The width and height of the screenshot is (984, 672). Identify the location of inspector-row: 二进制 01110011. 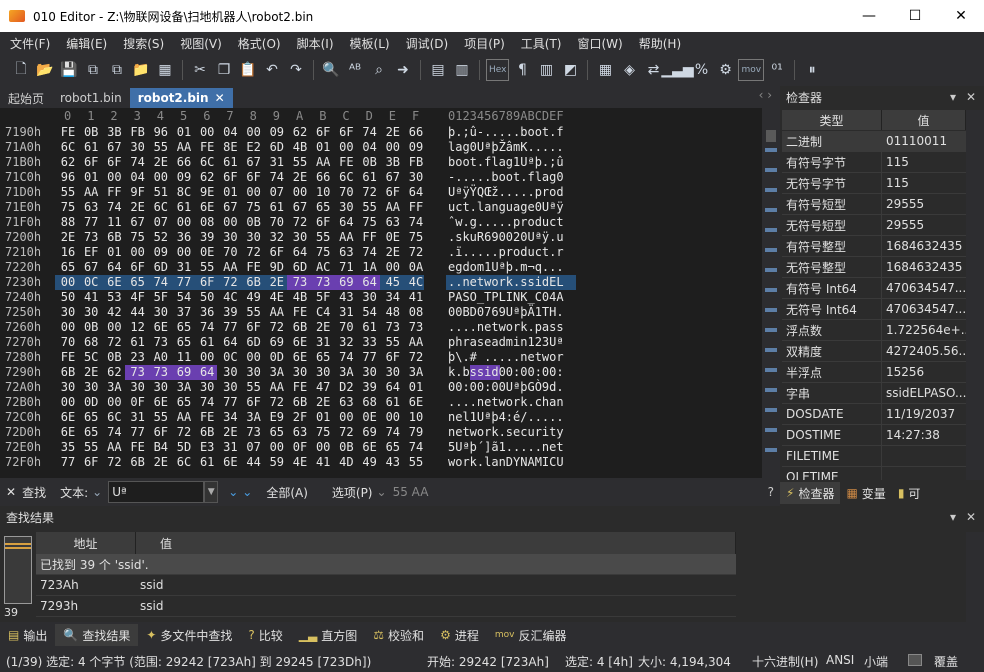
(874, 141).